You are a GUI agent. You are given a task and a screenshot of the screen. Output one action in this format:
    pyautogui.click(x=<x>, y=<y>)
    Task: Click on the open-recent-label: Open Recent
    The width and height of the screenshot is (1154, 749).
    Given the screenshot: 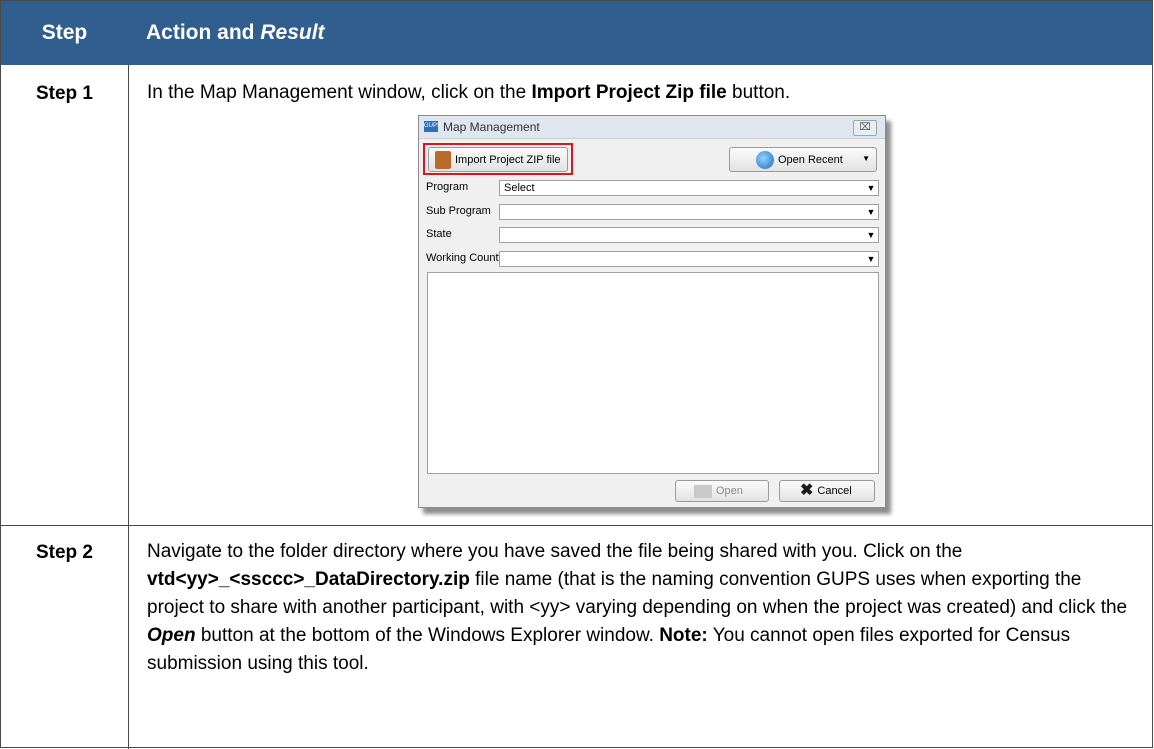 What is the action you would take?
    pyautogui.click(x=810, y=159)
    